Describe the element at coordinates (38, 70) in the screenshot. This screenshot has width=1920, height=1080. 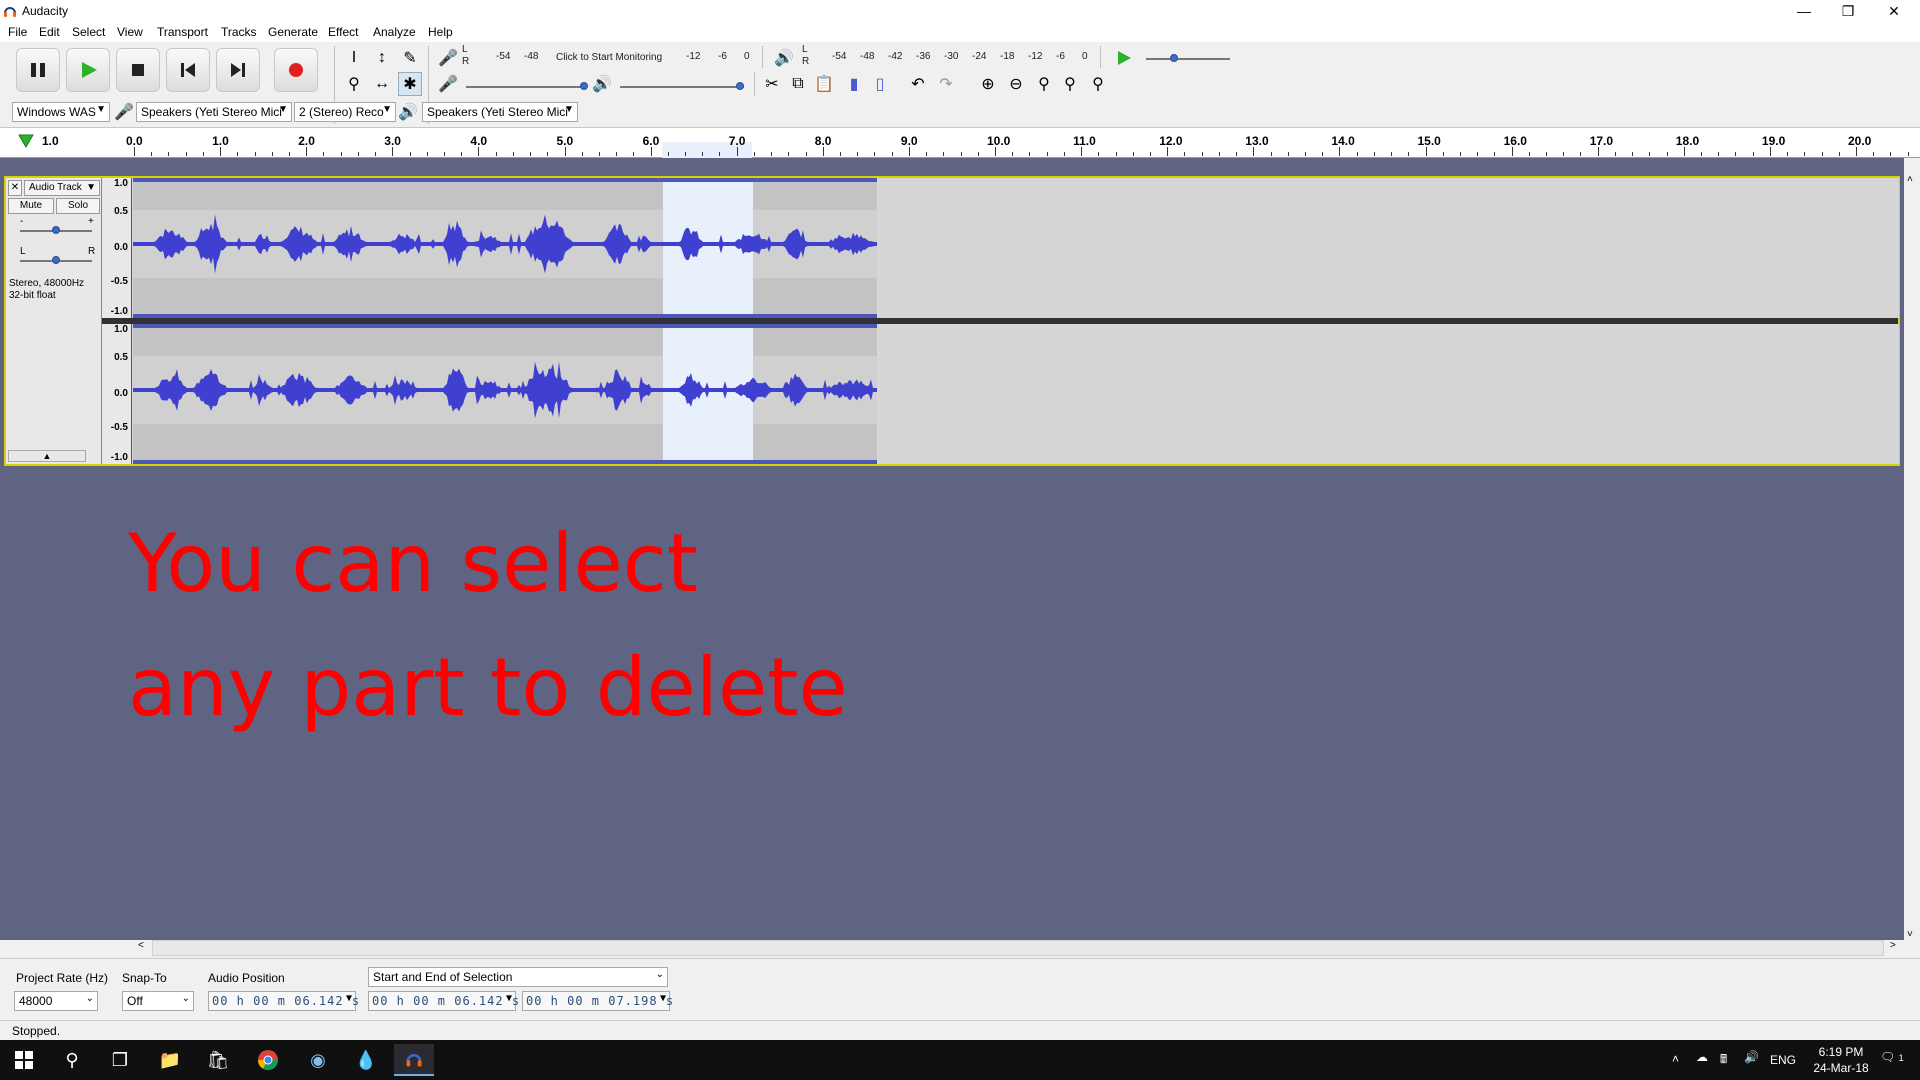
I see `pause-button` at that location.